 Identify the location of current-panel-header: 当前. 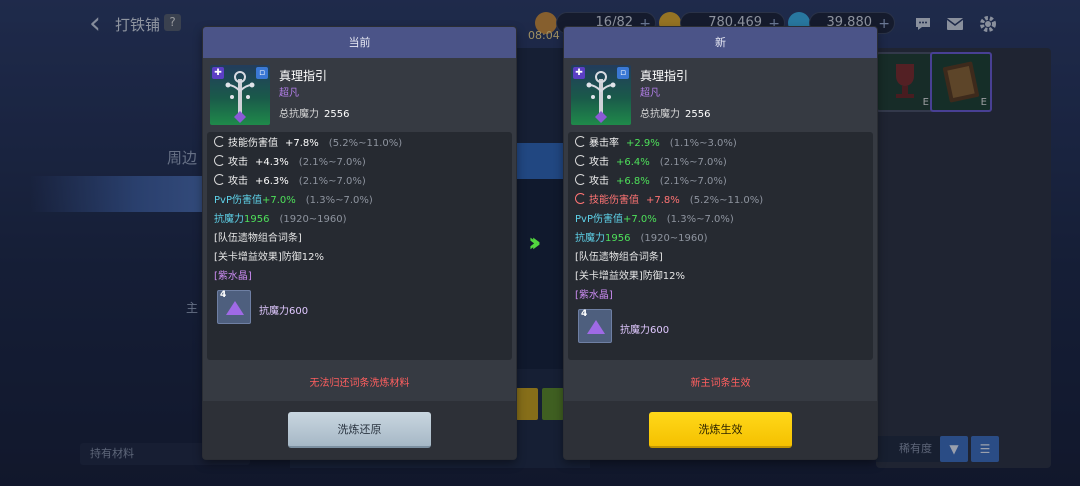
(359, 42).